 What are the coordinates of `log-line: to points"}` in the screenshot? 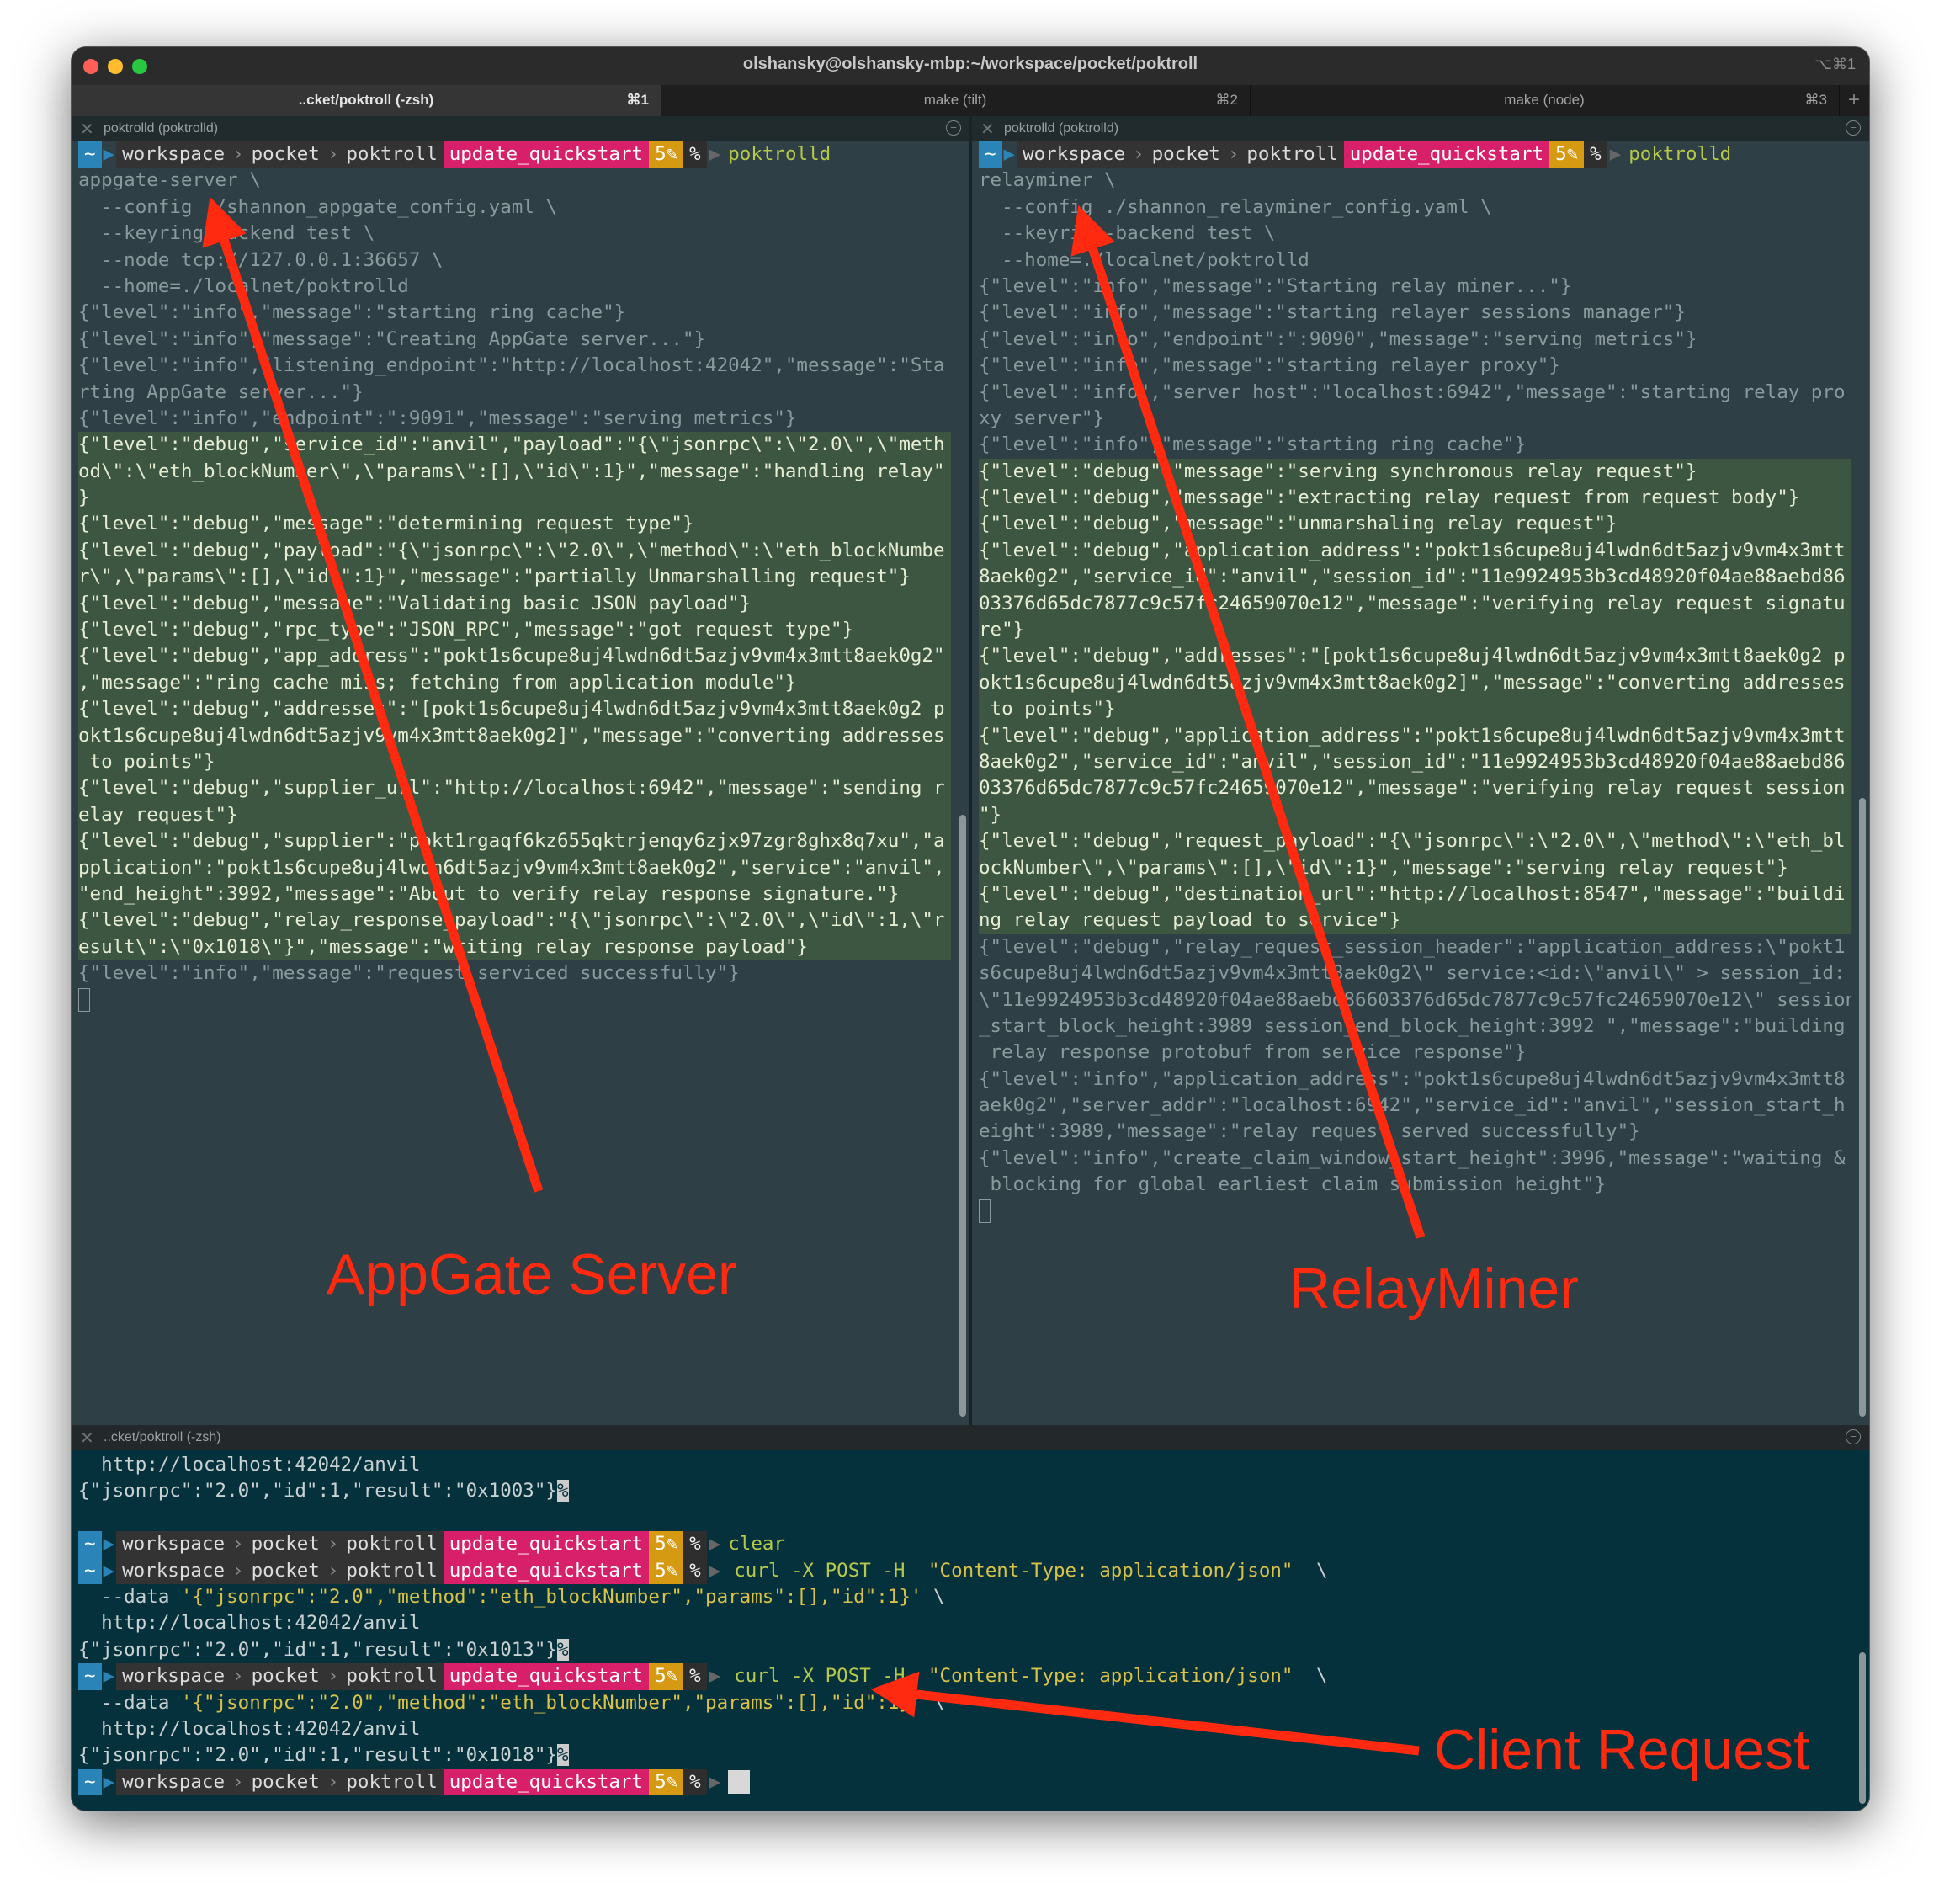 It's located at (1415, 709).